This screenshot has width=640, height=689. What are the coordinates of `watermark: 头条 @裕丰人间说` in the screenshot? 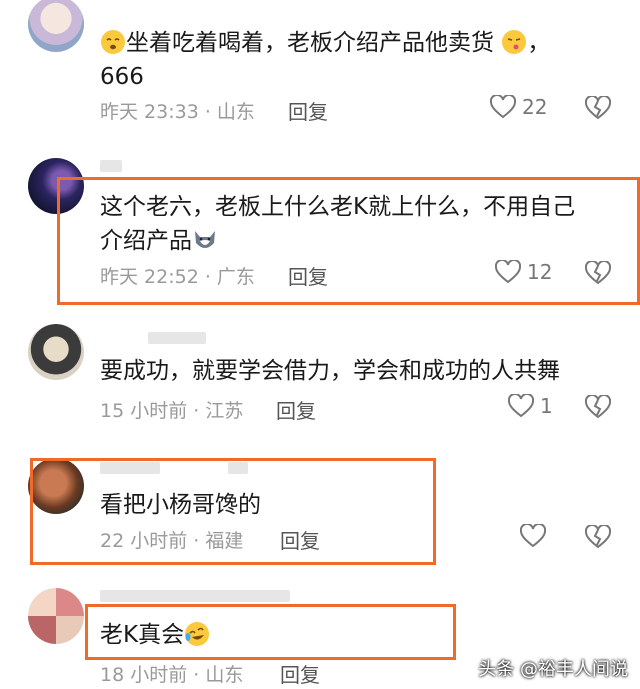 It's located at (553, 669).